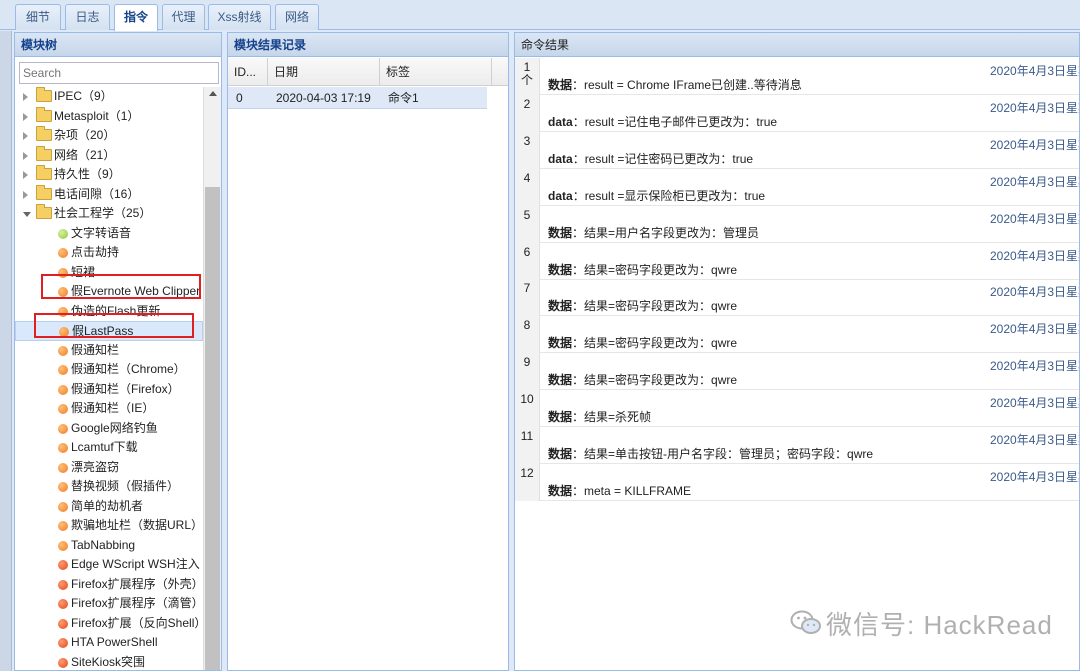  Describe the element at coordinates (109, 136) in the screenshot. I see `tree-item: 杂项（20）` at that location.